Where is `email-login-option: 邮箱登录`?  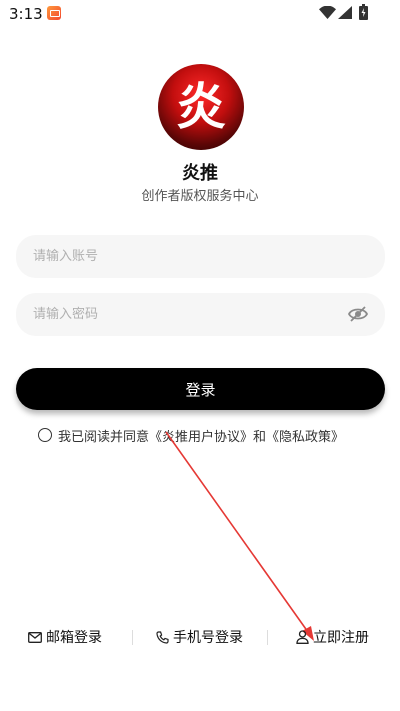
email-login-option: 邮箱登录 is located at coordinates (65, 638).